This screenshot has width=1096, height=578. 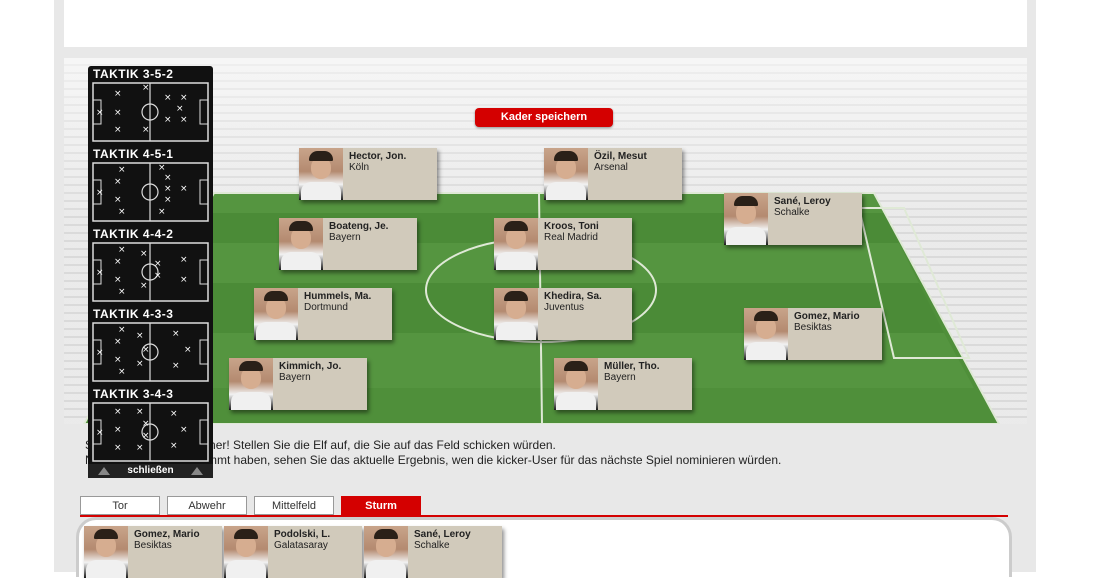 I want to click on save-squad-button: Kader speichern, so click(x=544, y=117).